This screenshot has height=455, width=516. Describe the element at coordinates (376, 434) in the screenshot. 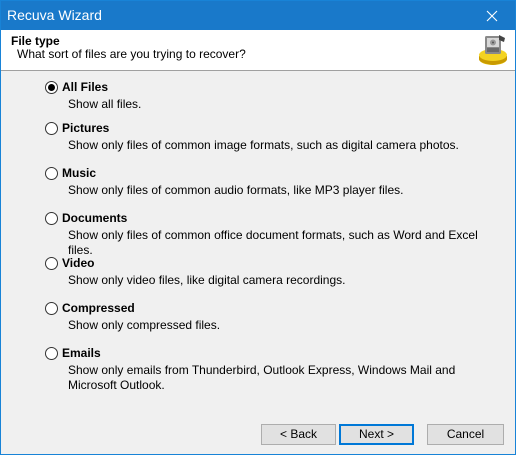

I see `next-button: Next >` at that location.